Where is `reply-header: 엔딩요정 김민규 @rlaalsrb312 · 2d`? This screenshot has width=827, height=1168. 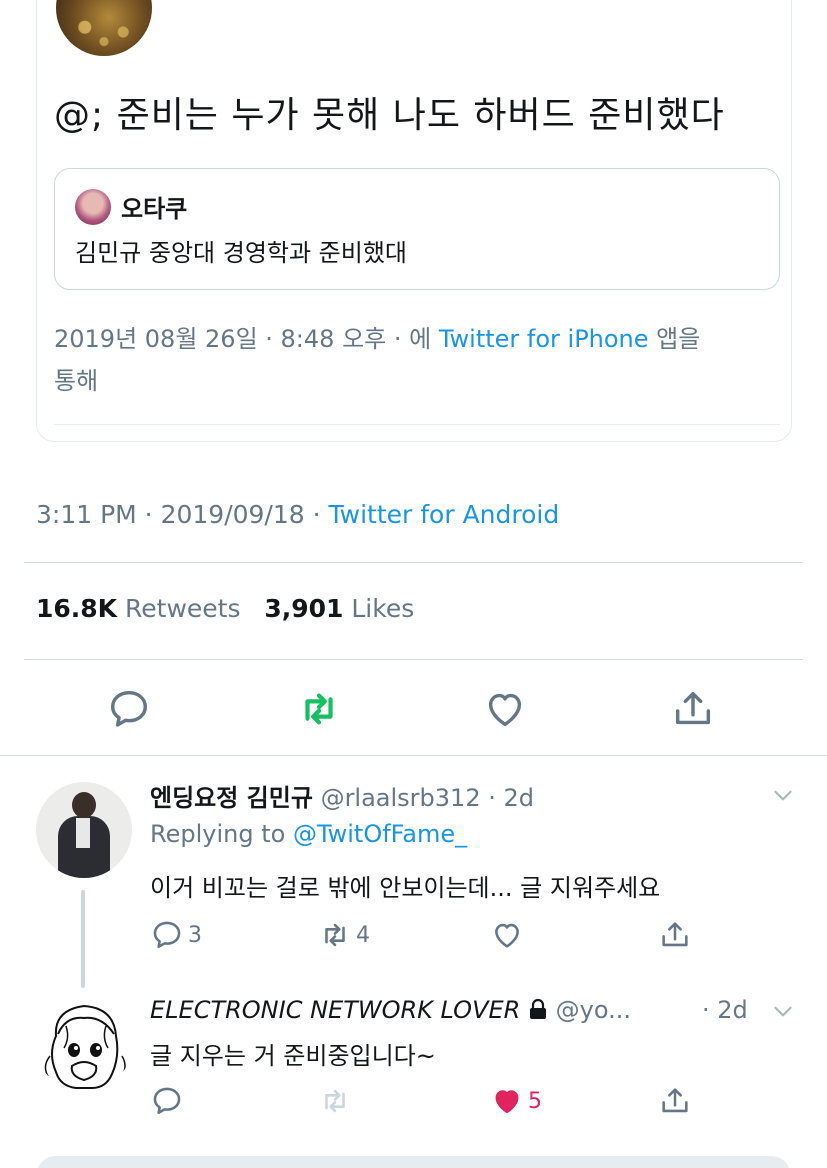 reply-header: 엔딩요정 김민규 @rlaalsrb312 · 2d is located at coordinates (342, 795).